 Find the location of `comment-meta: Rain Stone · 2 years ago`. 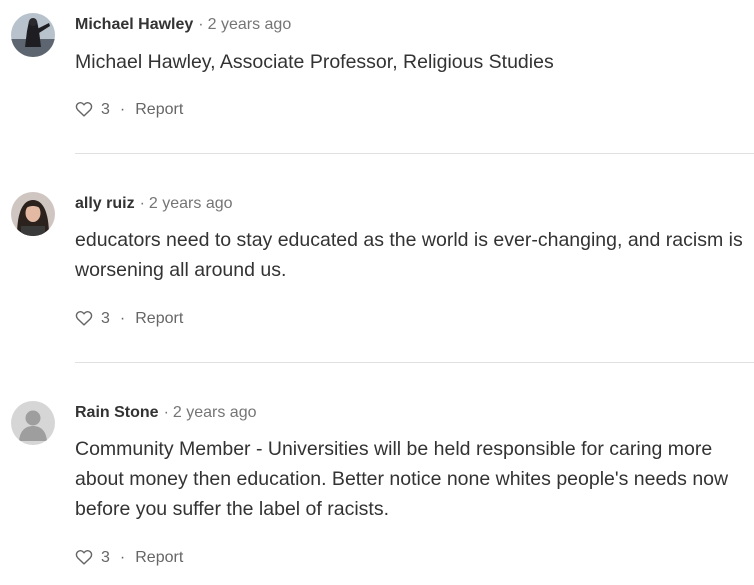

comment-meta: Rain Stone · 2 years ago is located at coordinates (166, 413).